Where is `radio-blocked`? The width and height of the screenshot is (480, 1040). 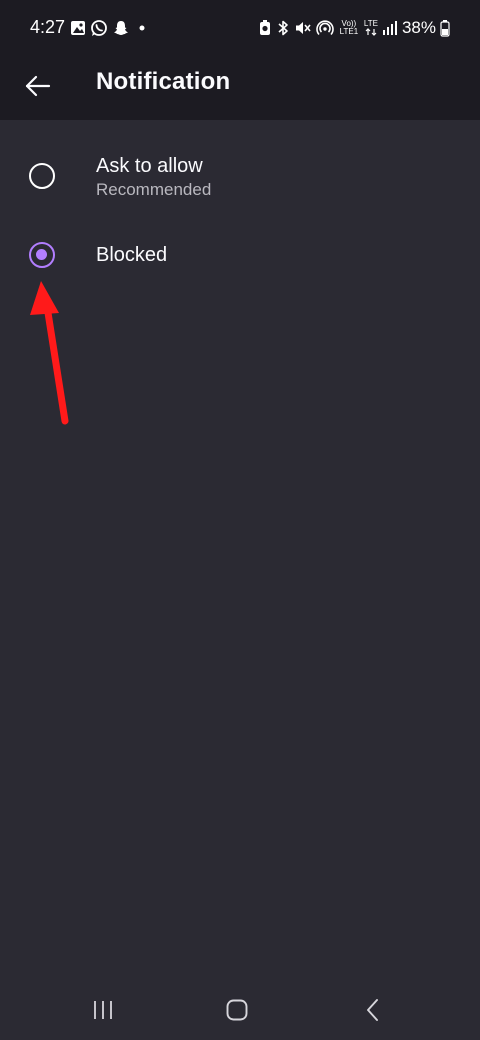 radio-blocked is located at coordinates (42, 255).